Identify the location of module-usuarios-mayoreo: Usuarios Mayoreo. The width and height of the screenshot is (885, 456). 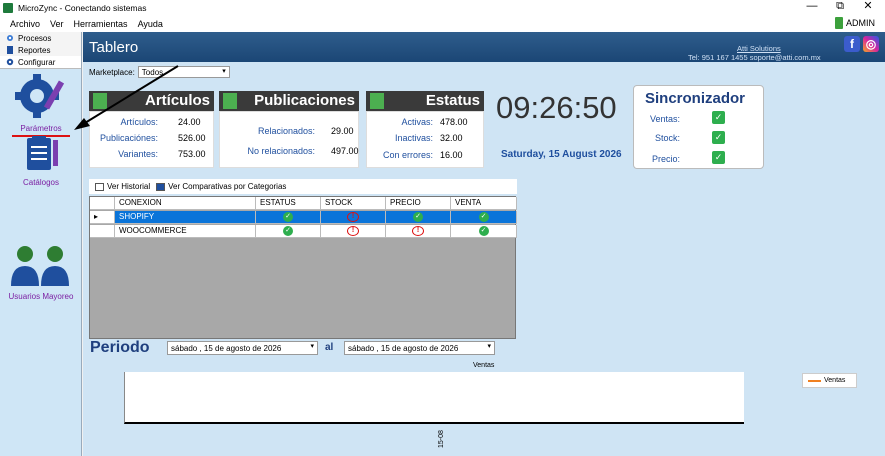
(41, 272).